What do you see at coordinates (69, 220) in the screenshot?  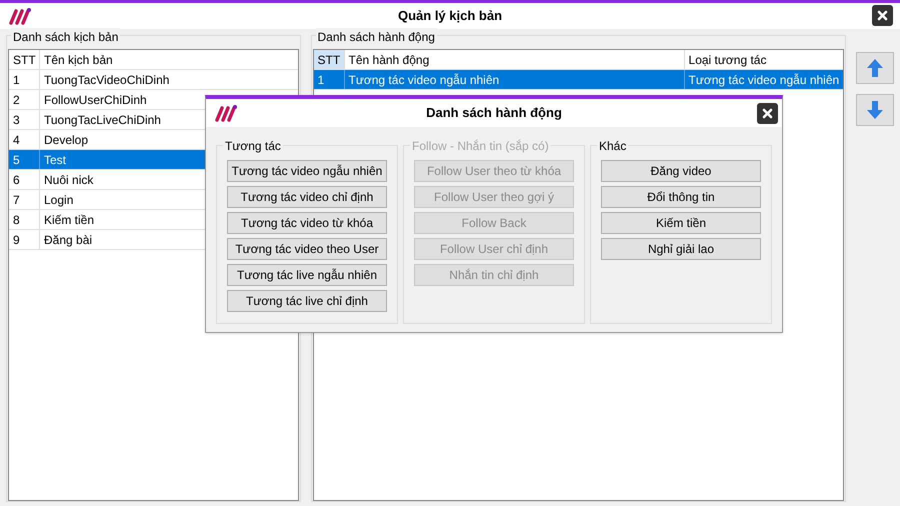 I see `table-cell-text: Kiếm tiền` at bounding box center [69, 220].